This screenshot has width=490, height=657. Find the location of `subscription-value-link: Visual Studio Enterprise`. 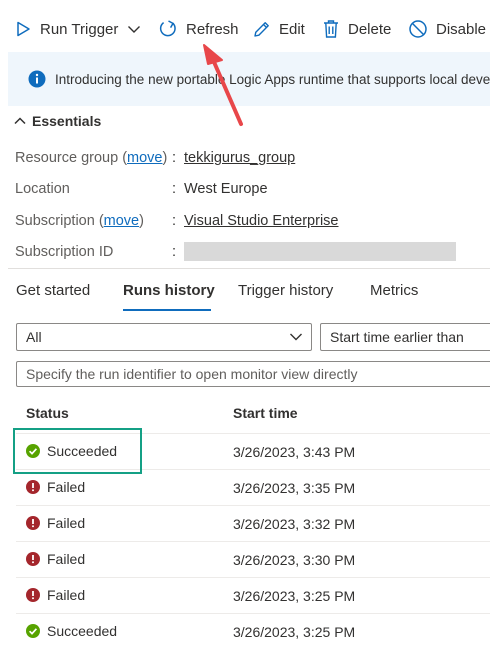

subscription-value-link: Visual Studio Enterprise is located at coordinates (261, 221).